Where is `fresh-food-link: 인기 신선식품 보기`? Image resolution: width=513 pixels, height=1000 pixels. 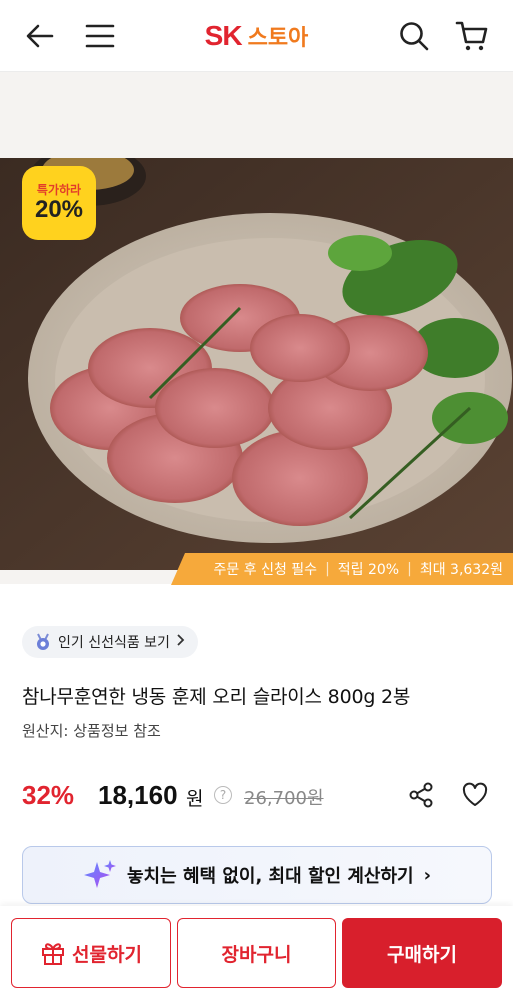 fresh-food-link: 인기 신선식품 보기 is located at coordinates (110, 642).